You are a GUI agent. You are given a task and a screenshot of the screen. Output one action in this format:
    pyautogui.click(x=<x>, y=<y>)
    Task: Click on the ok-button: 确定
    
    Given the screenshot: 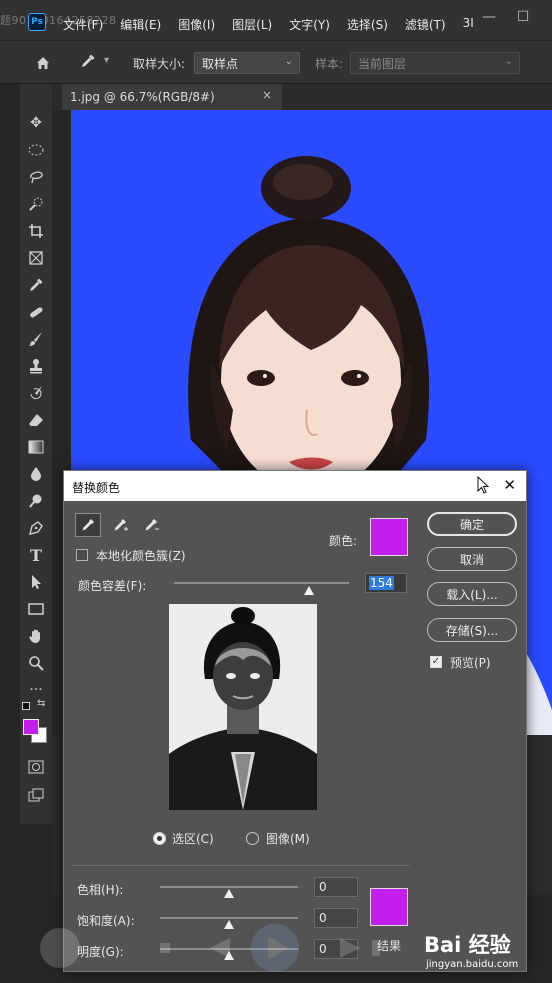 What is the action you would take?
    pyautogui.click(x=472, y=524)
    